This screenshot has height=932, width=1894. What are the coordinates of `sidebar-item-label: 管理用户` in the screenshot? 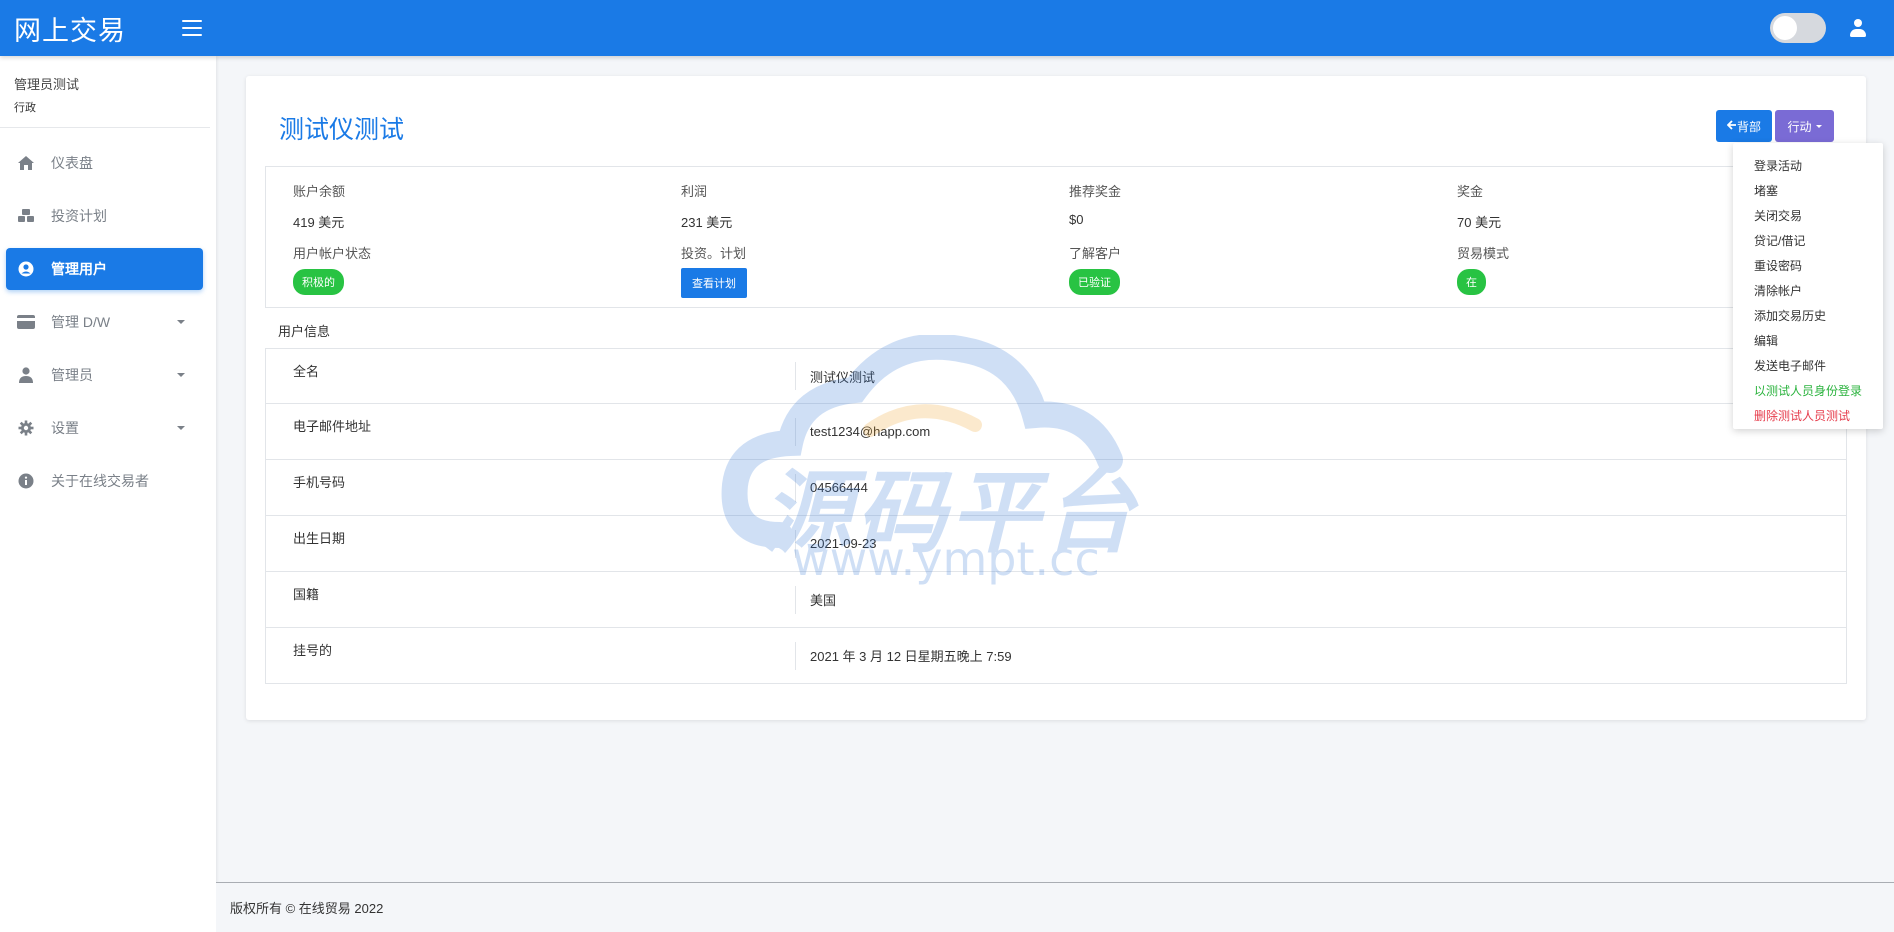 It's located at (79, 269).